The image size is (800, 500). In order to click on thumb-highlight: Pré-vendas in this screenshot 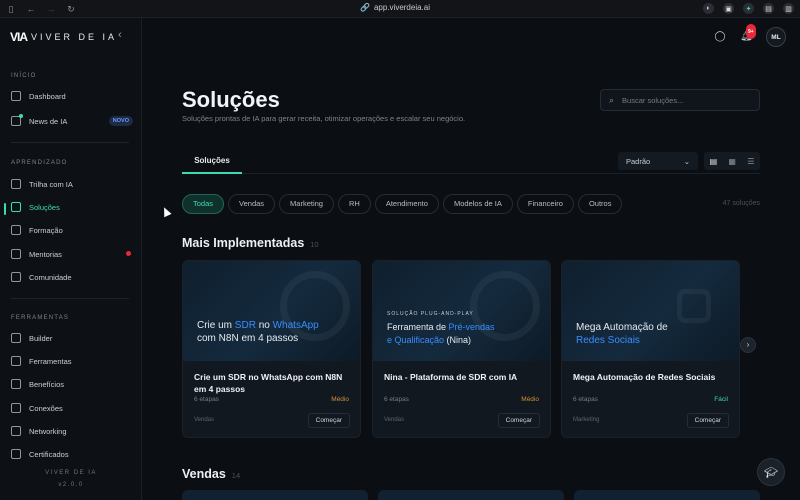, I will do `click(471, 327)`.